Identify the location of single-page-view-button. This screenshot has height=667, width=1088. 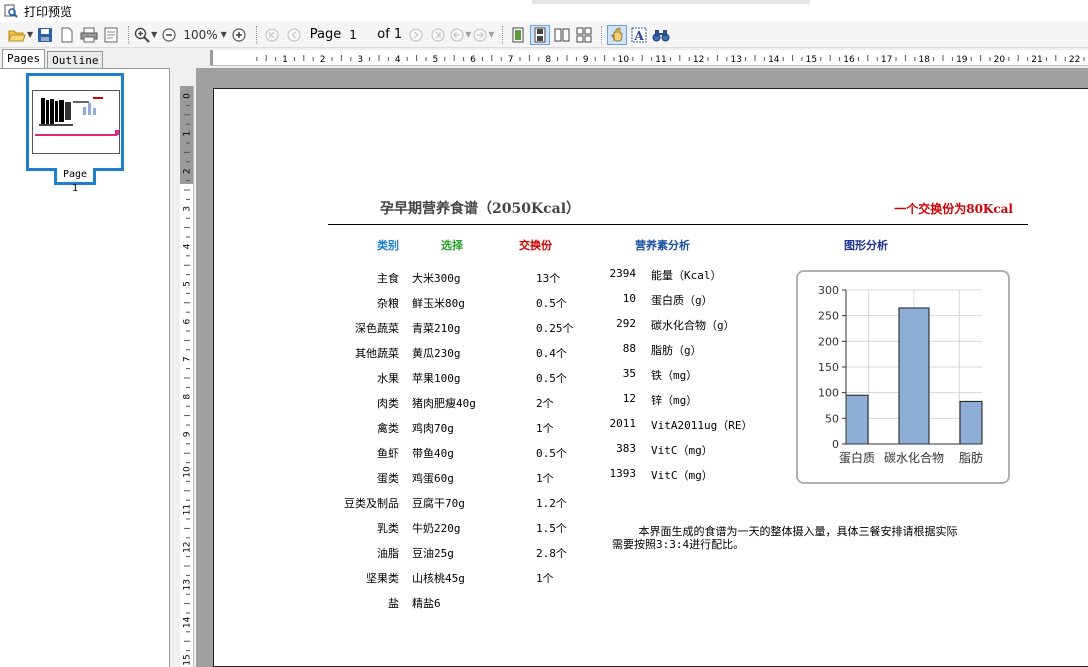
(518, 35).